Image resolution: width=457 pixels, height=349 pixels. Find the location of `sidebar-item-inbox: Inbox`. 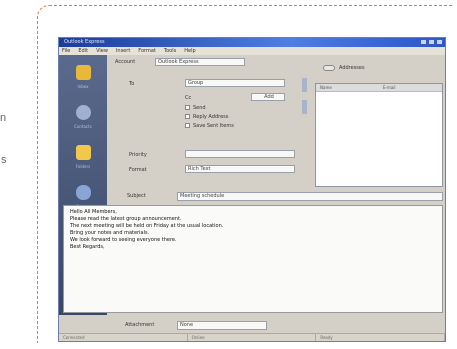

sidebar-item-inbox: Inbox is located at coordinates (83, 80).